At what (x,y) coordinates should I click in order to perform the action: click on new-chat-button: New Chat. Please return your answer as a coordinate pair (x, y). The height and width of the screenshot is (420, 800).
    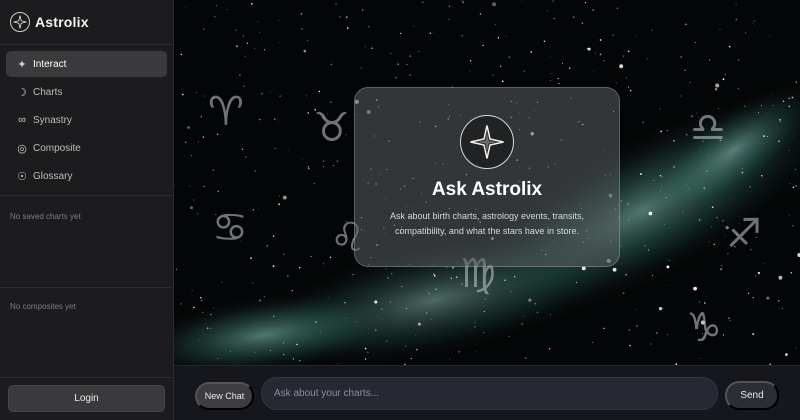
    Looking at the image, I should click on (224, 396).